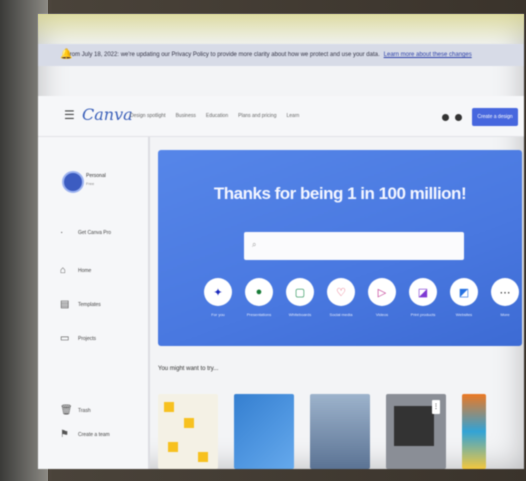 The image size is (526, 481). I want to click on sparkle-icon: ✦, so click(218, 292).